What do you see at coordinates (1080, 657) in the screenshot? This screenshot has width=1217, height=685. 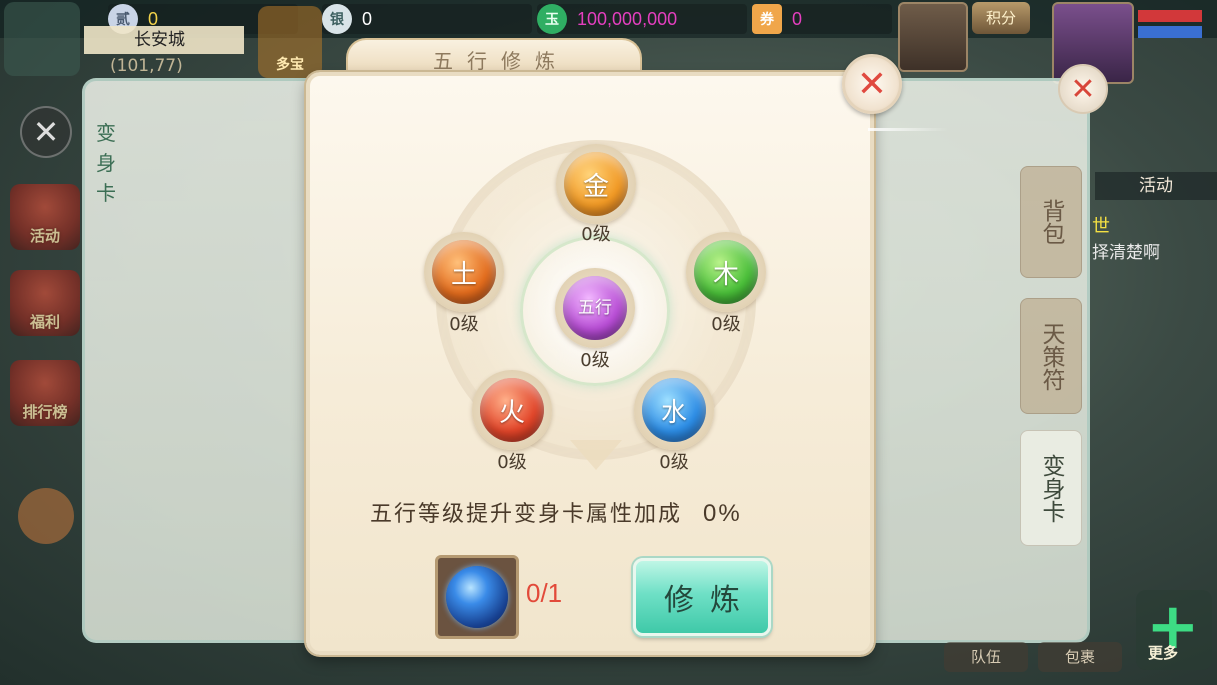 I see `inventory-button: 包裹` at bounding box center [1080, 657].